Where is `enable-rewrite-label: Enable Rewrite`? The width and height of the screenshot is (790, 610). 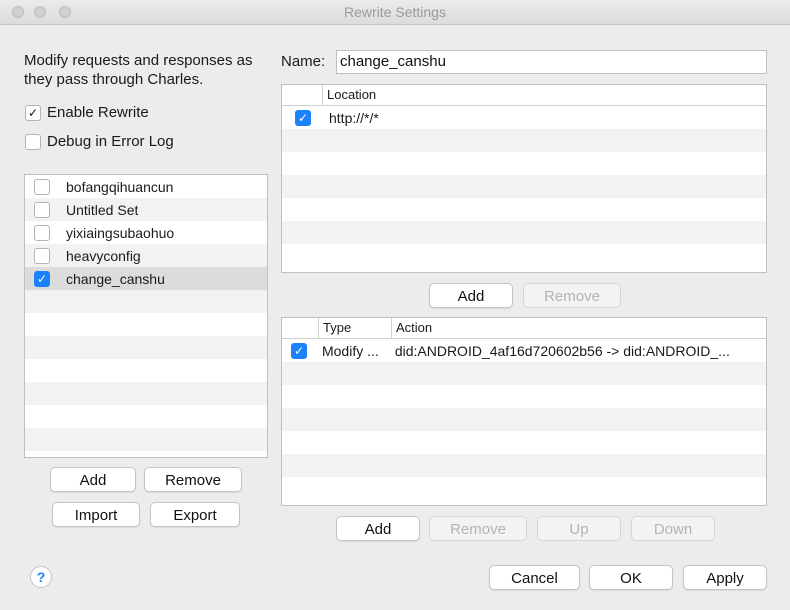 enable-rewrite-label: Enable Rewrite is located at coordinates (98, 112).